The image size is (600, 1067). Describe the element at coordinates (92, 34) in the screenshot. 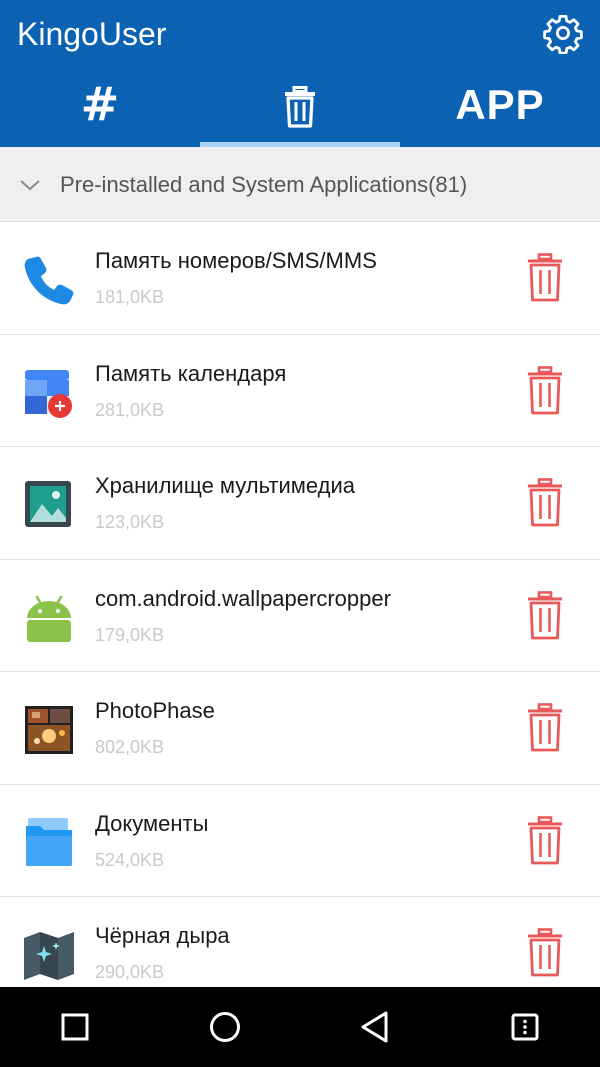

I see `app-title: KingoUser` at that location.